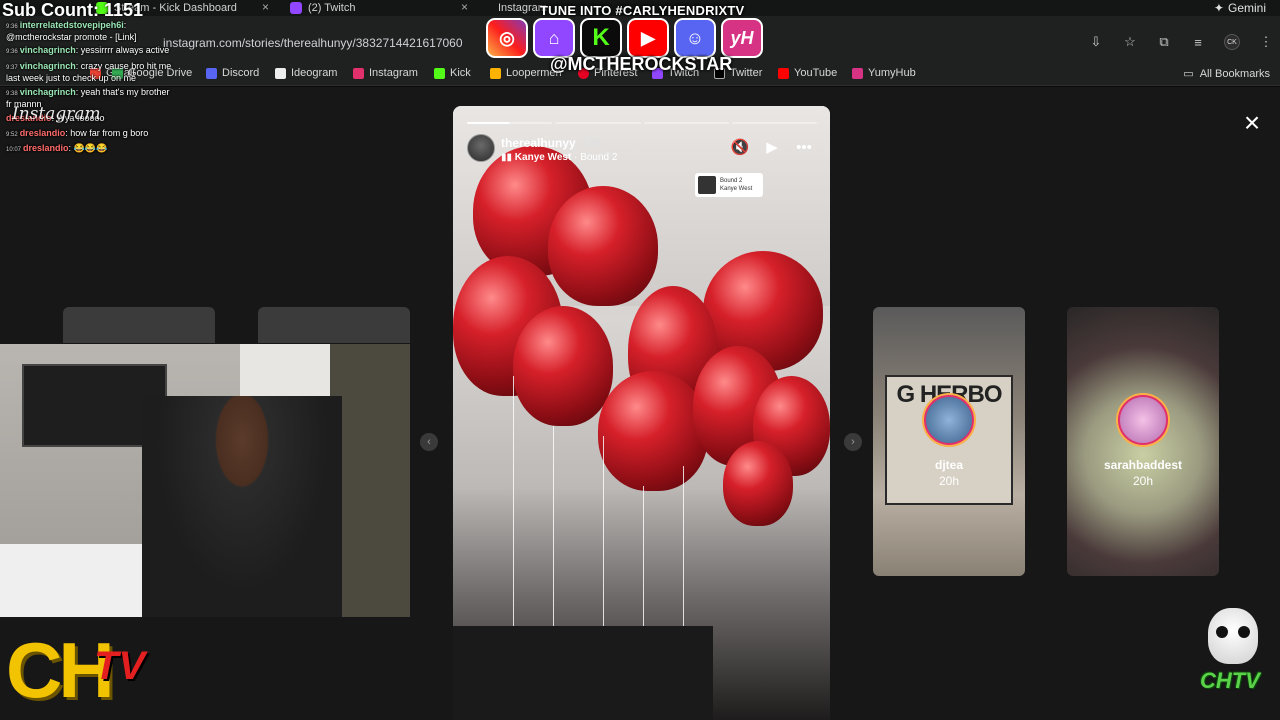  I want to click on bookmark-instagram: Instagram, so click(385, 73).